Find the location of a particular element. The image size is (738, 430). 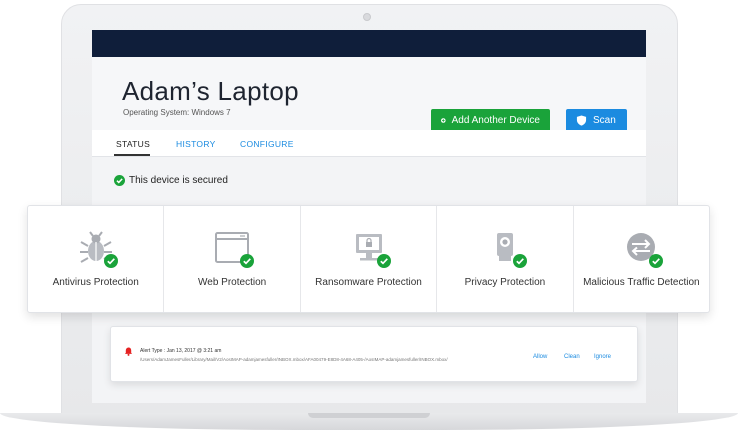

protection-label-privacy: Privacy Protection is located at coordinates (505, 282).